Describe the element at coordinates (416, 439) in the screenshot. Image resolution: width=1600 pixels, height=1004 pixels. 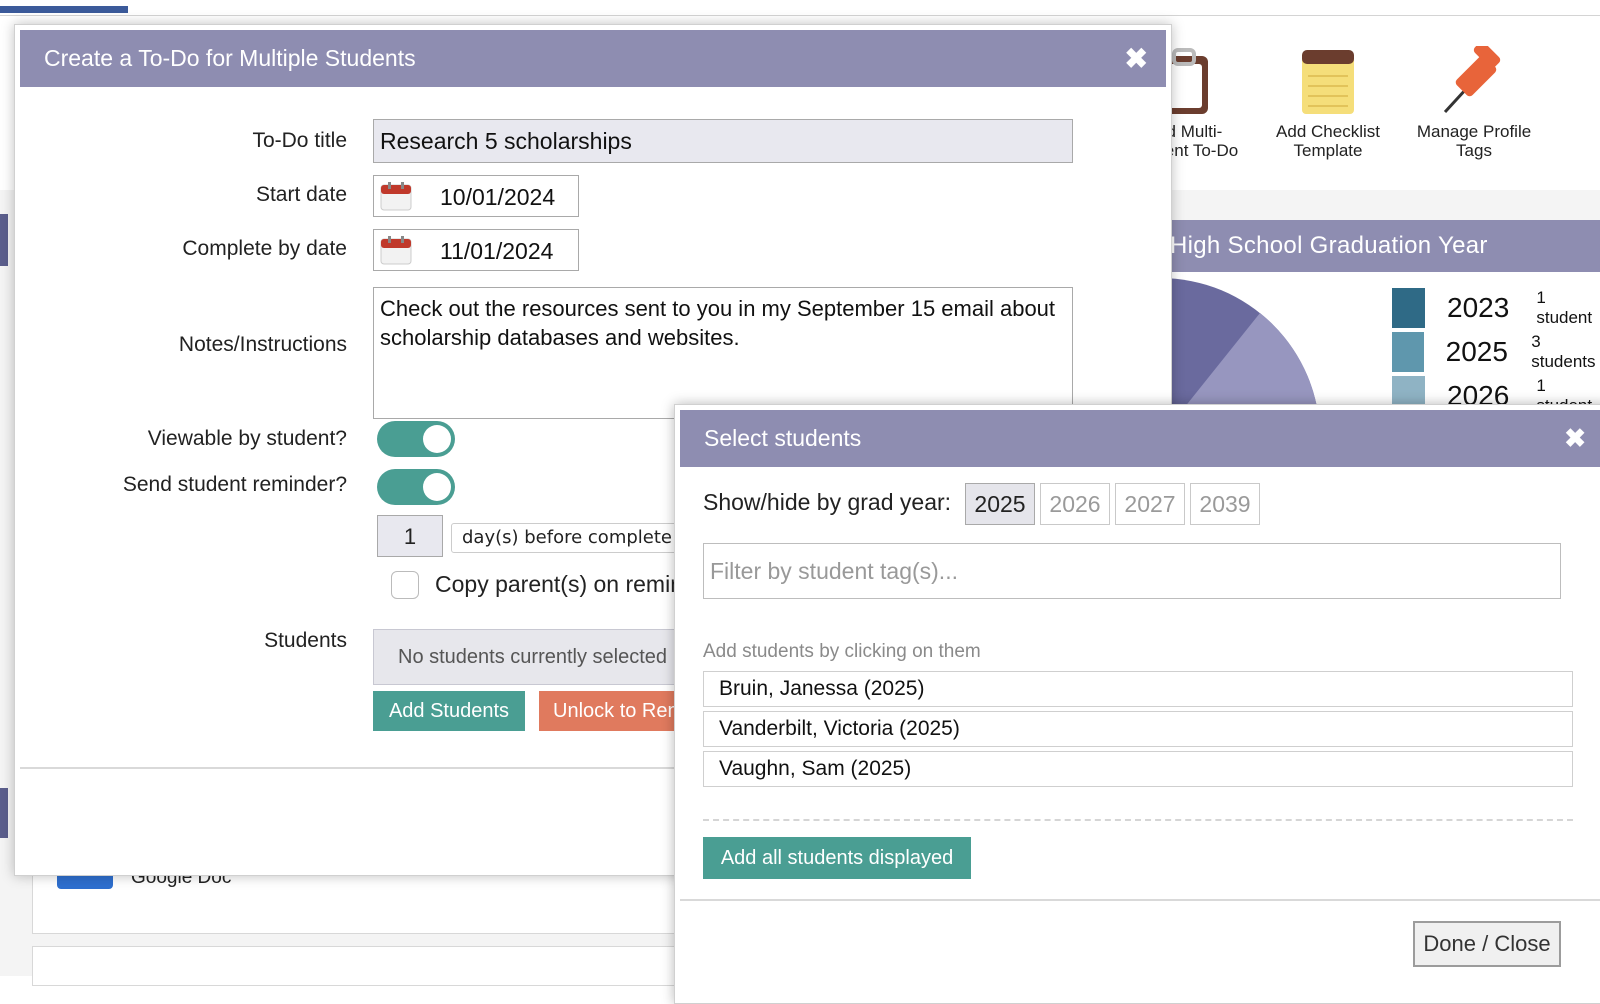
I see `viewable-toggle` at that location.